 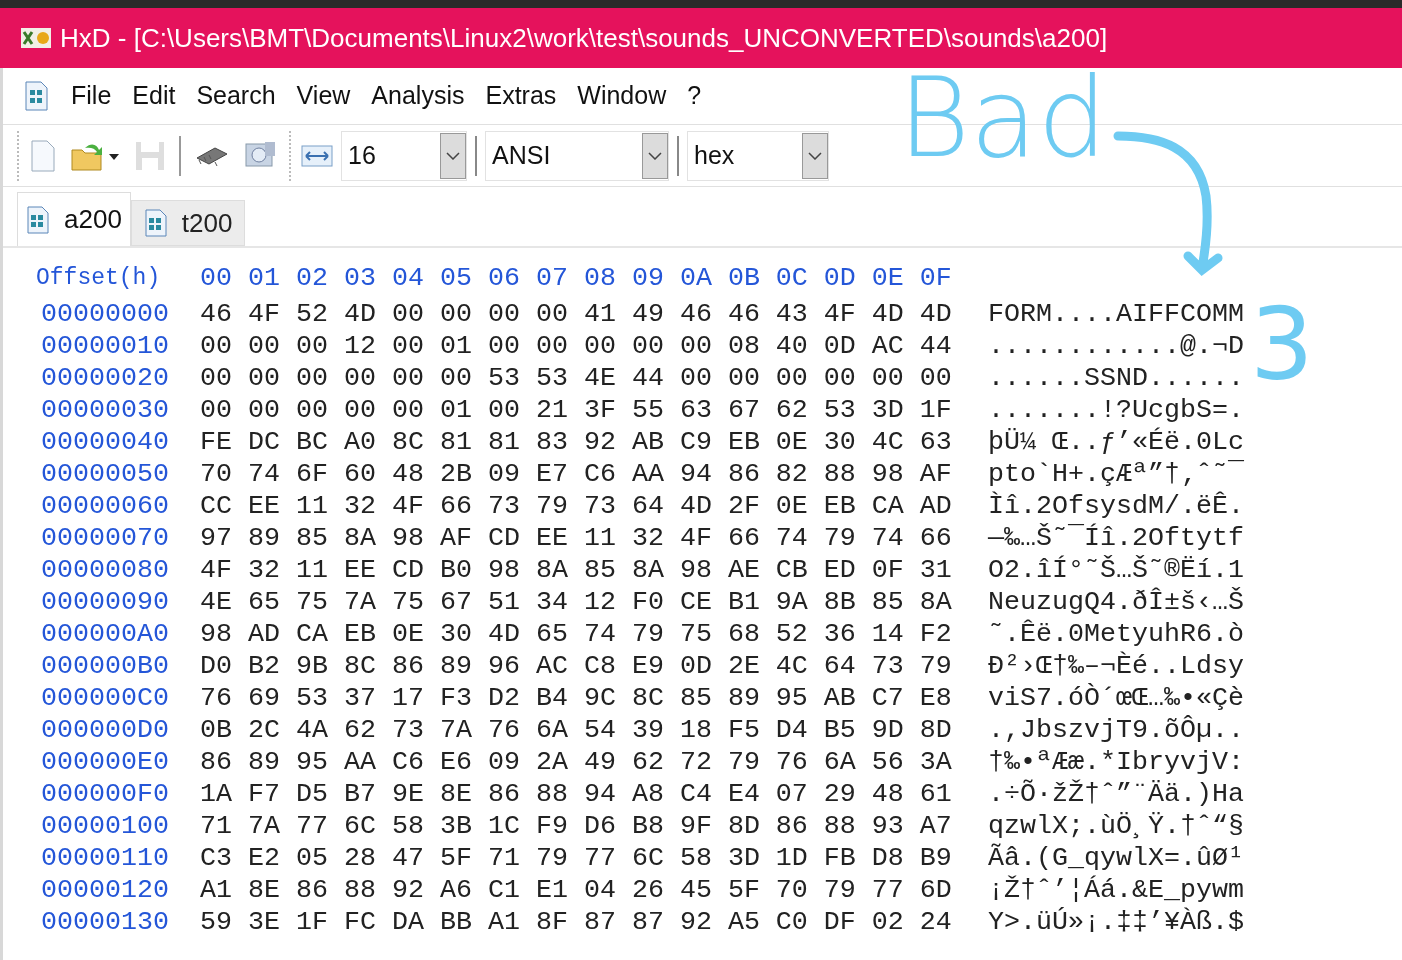 I want to click on offset-cell-text: 00000110, so click(x=105, y=858).